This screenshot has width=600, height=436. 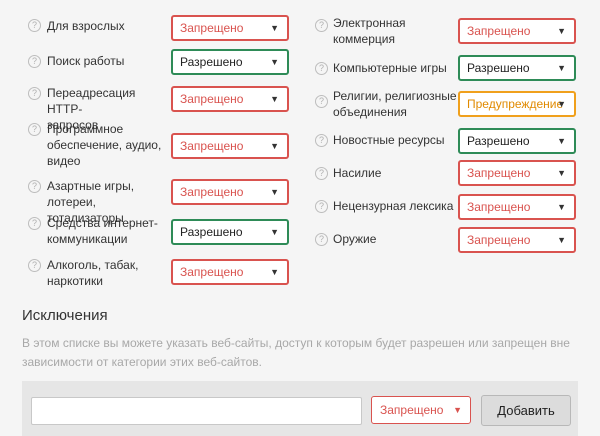 I want to click on category-label: Насилие, so click(x=357, y=173).